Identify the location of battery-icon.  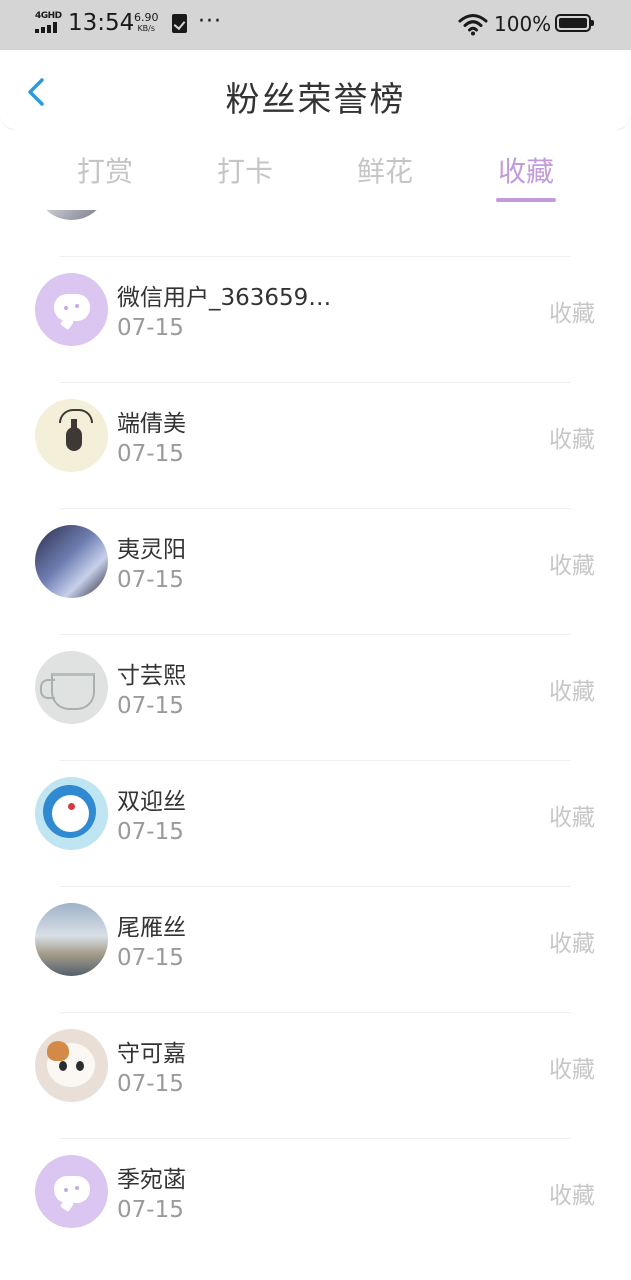
(574, 23).